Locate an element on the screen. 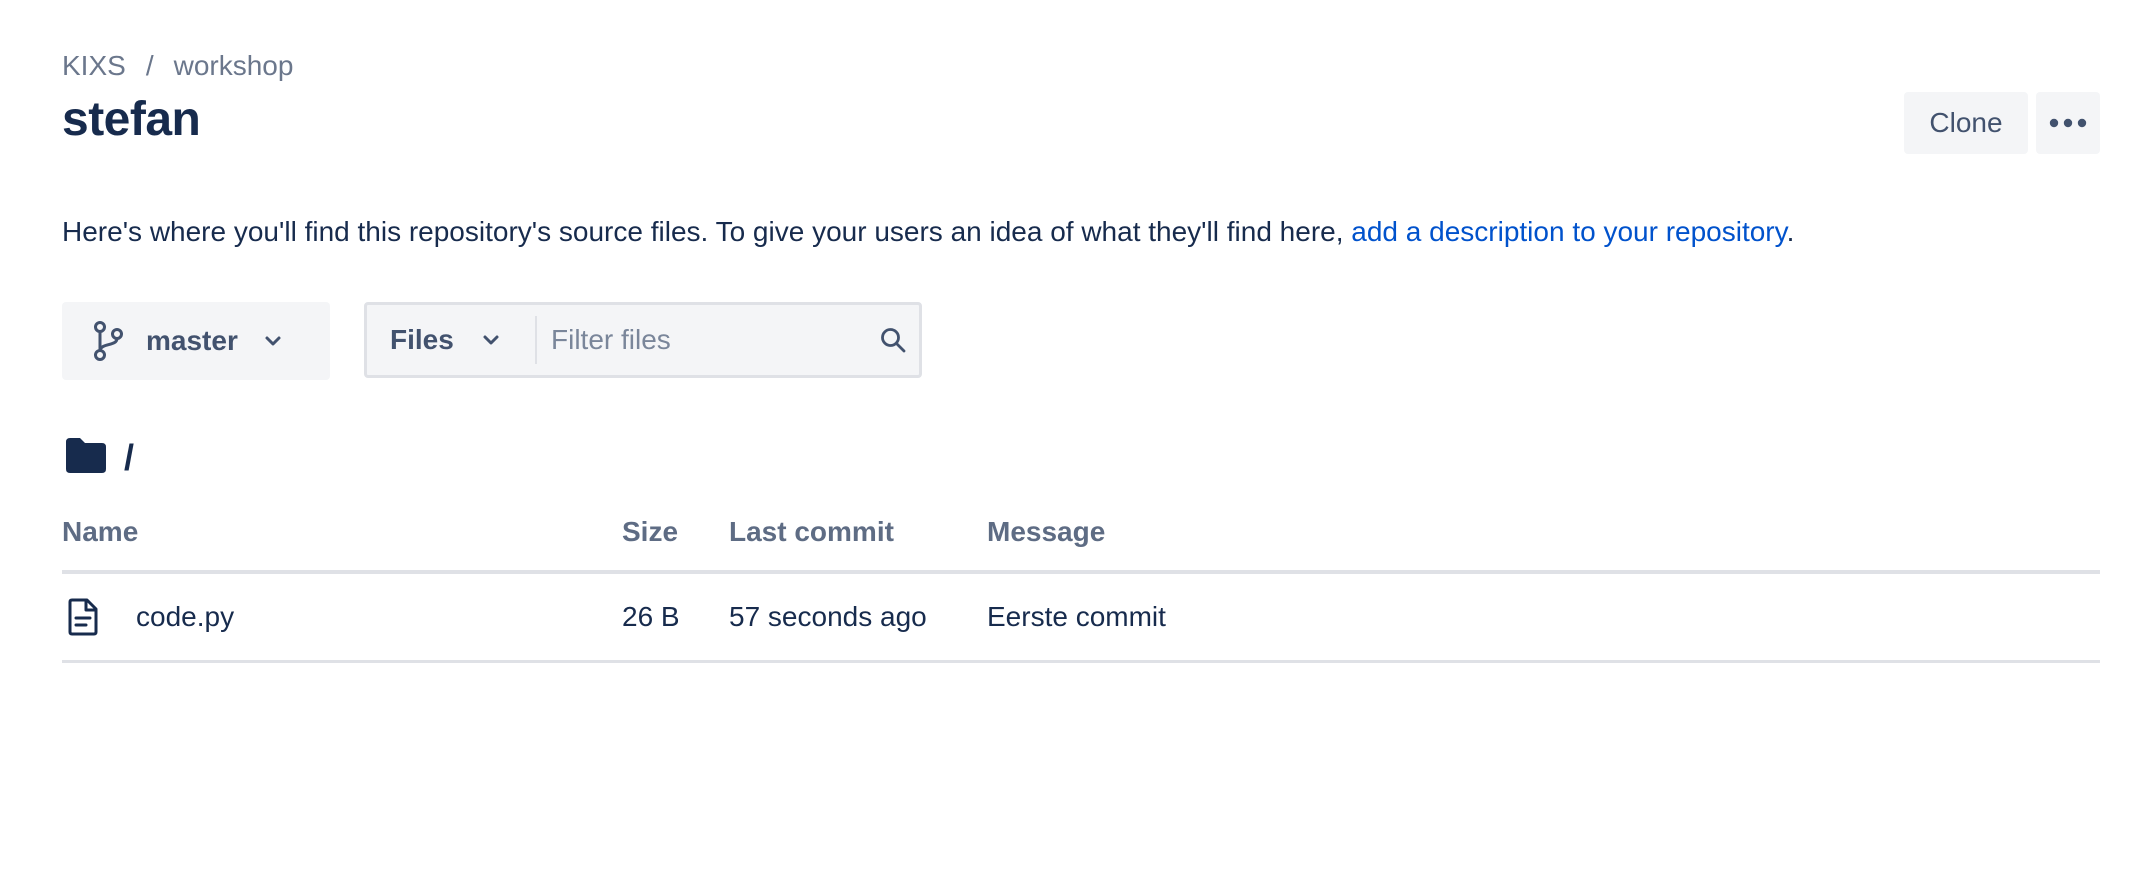 Image resolution: width=2148 pixels, height=890 pixels. file-name-link: code.py is located at coordinates (185, 617).